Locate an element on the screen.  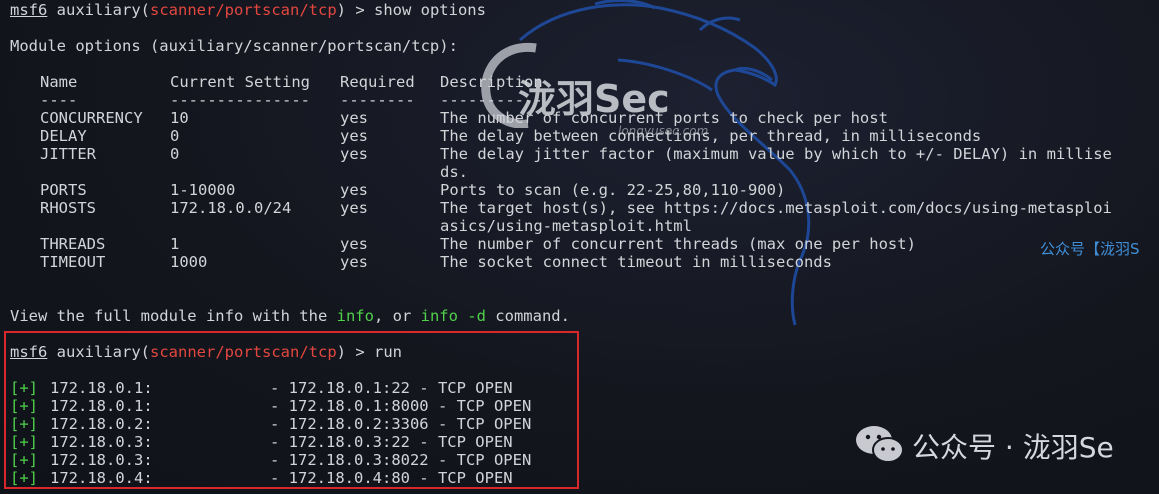
result-host: 172.18.0.4: is located at coordinates (101, 478).